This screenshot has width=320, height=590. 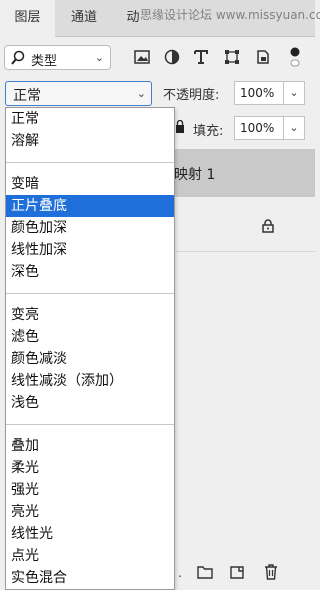 What do you see at coordinates (90, 250) in the screenshot?
I see `menu-item-linear-burn: 线性加深` at bounding box center [90, 250].